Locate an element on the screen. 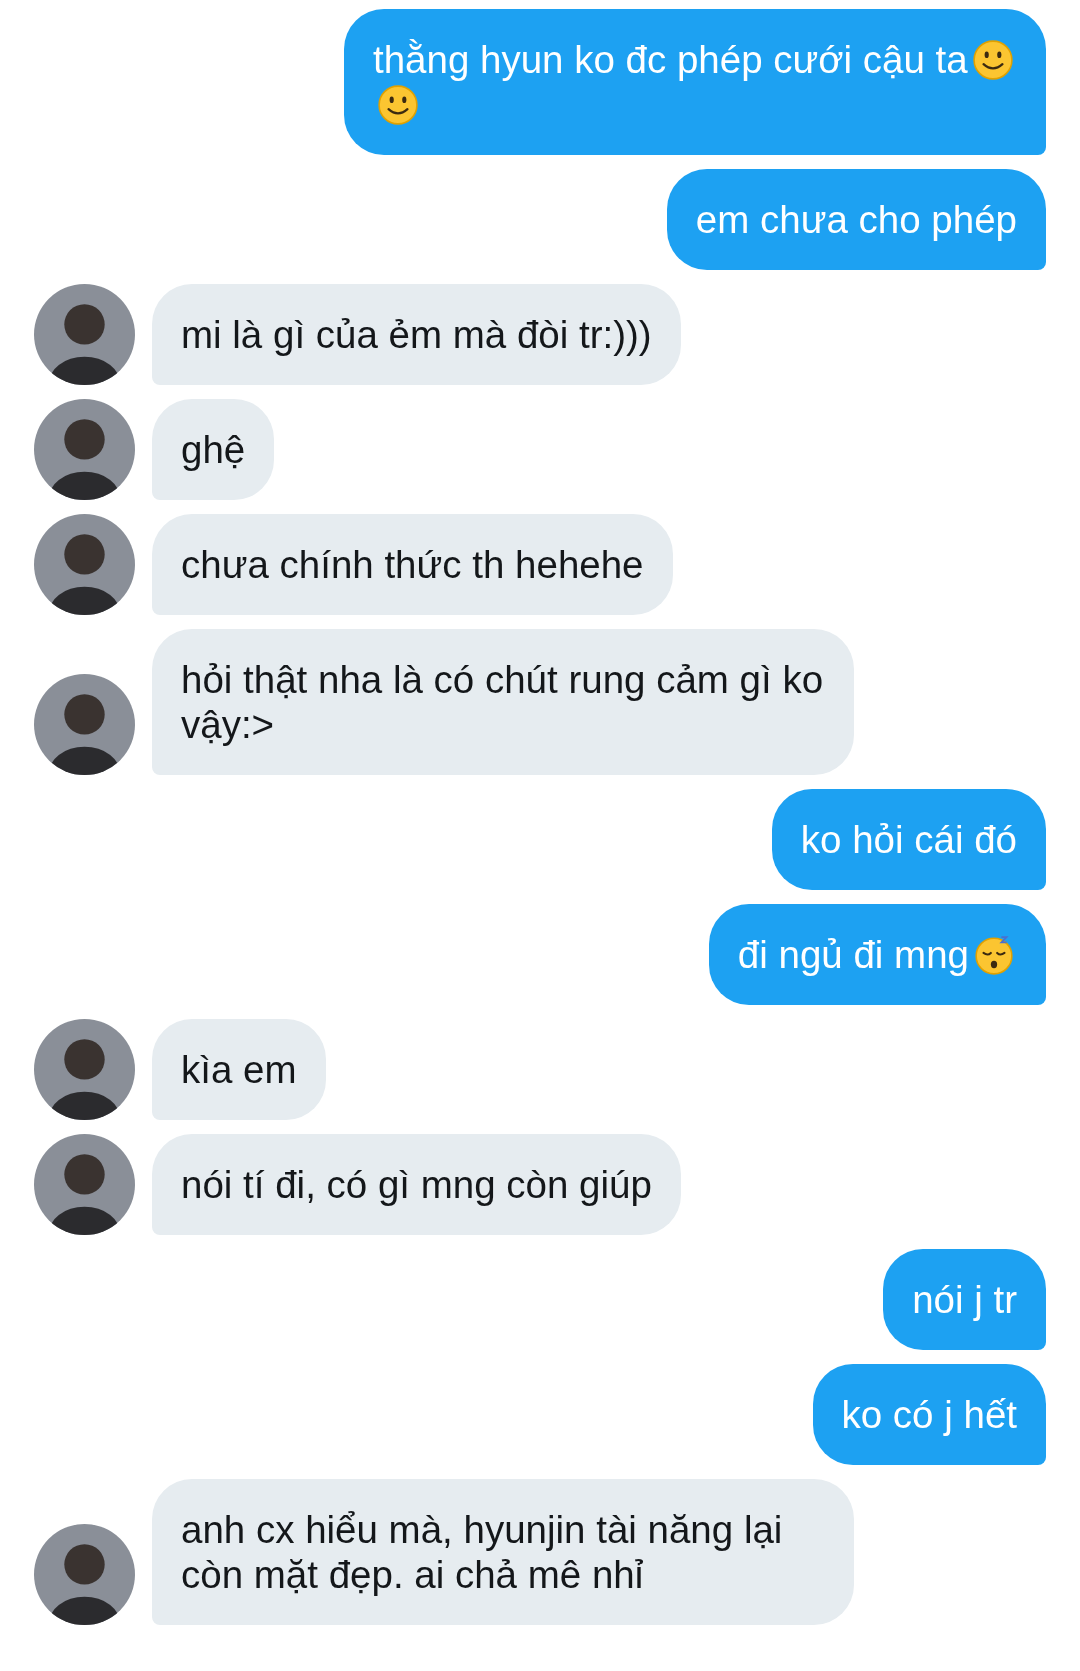 Image resolution: width=1080 pixels, height=1671 pixels. message-text: chưa chính thức th hehehe is located at coordinates (412, 564).